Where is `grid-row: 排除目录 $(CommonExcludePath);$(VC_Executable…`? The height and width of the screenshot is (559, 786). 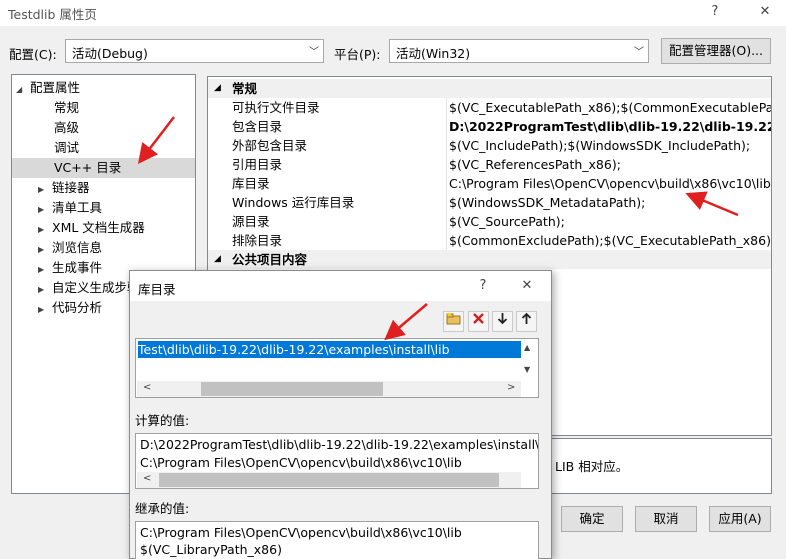 grid-row: 排除目录 $(CommonExcludePath);$(VC_Executable… is located at coordinates (489, 240).